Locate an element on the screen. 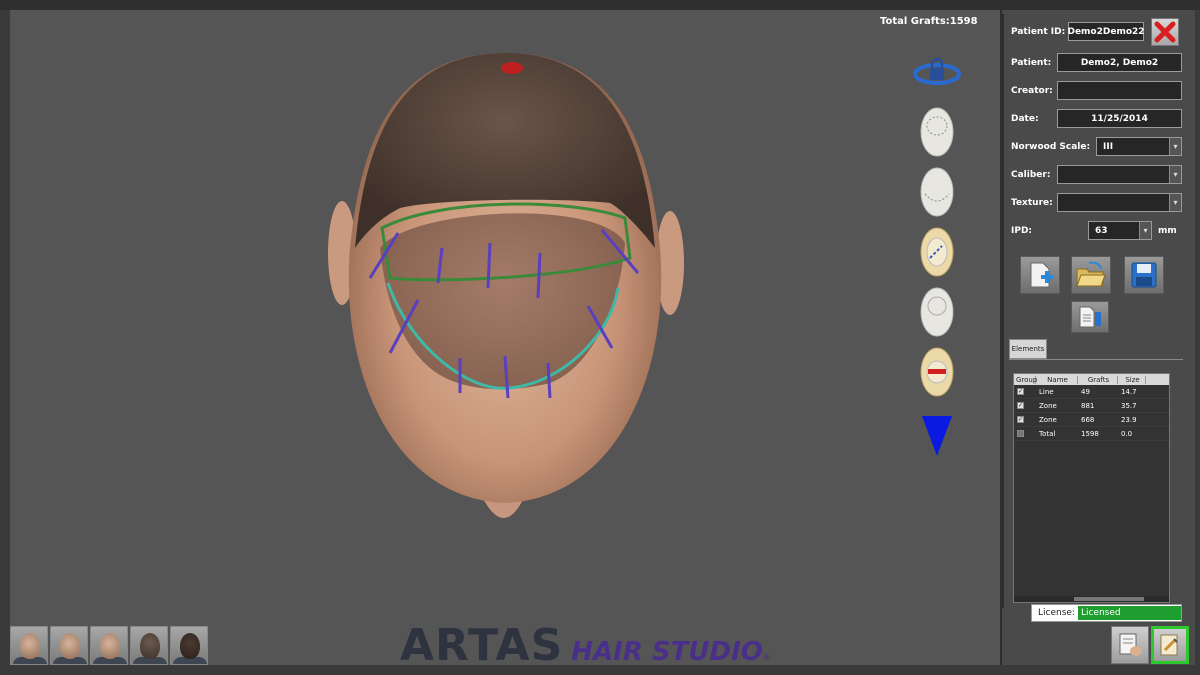 This screenshot has width=1200, height=675. new-document-icon is located at coordinates (1041, 275).